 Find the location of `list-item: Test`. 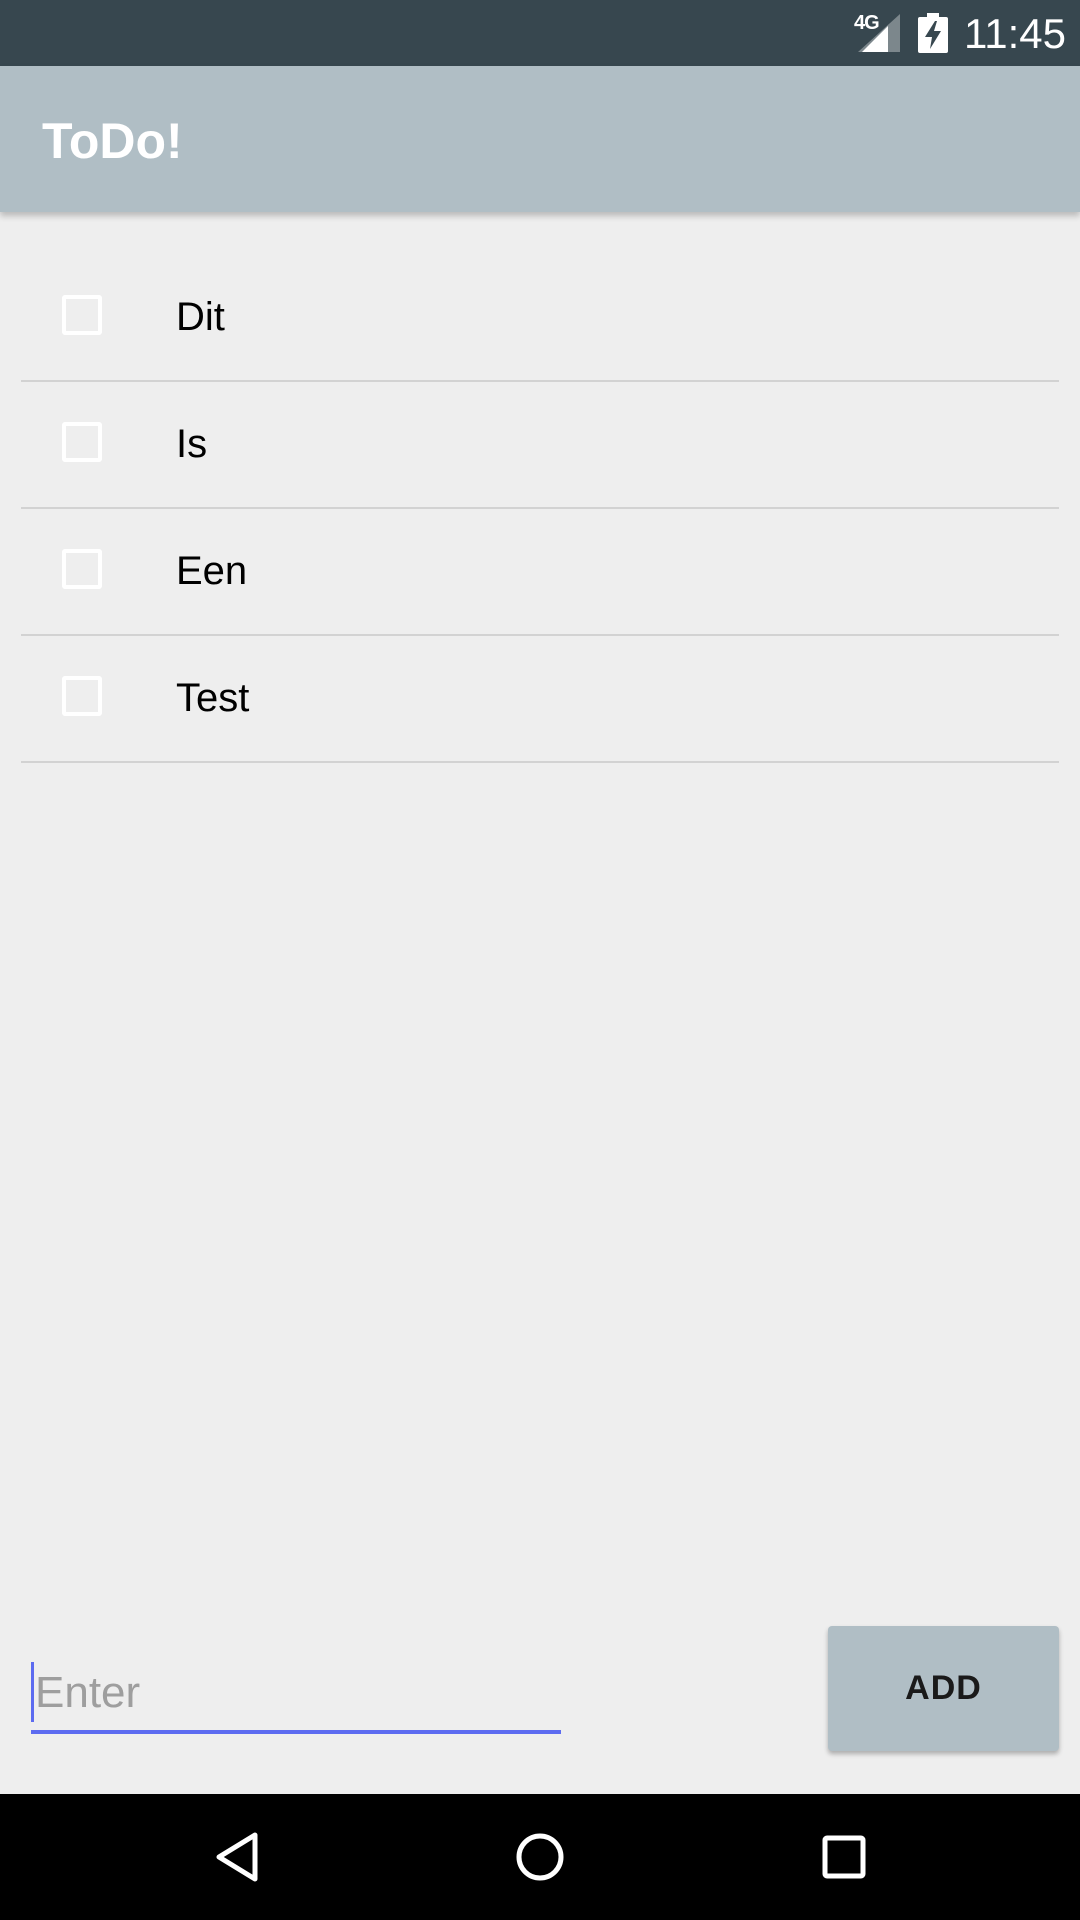

list-item: Test is located at coordinates (540, 699).